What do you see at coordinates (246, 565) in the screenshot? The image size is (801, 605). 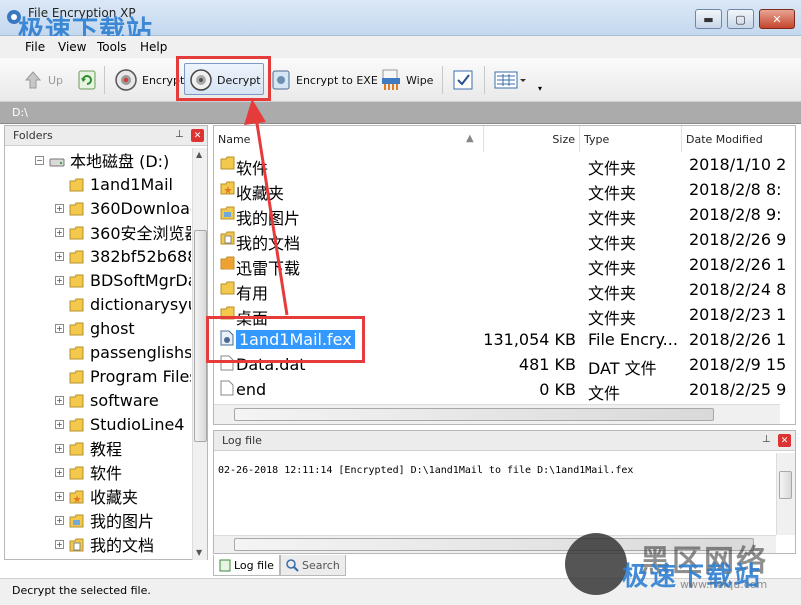 I see `tab-log-file: Log file` at bounding box center [246, 565].